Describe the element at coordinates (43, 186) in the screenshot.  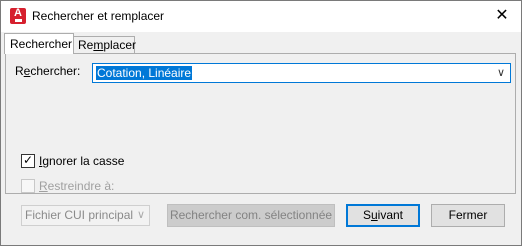
I see `mnemonic: R` at that location.